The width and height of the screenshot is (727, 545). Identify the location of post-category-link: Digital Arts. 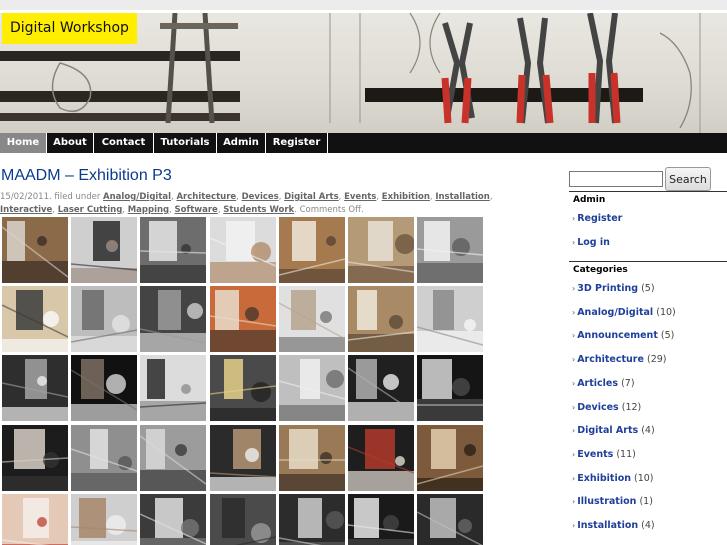
(311, 197).